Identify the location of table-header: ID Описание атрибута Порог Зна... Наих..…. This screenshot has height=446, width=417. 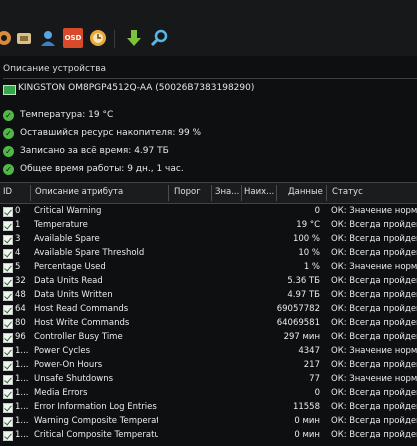
(208, 193).